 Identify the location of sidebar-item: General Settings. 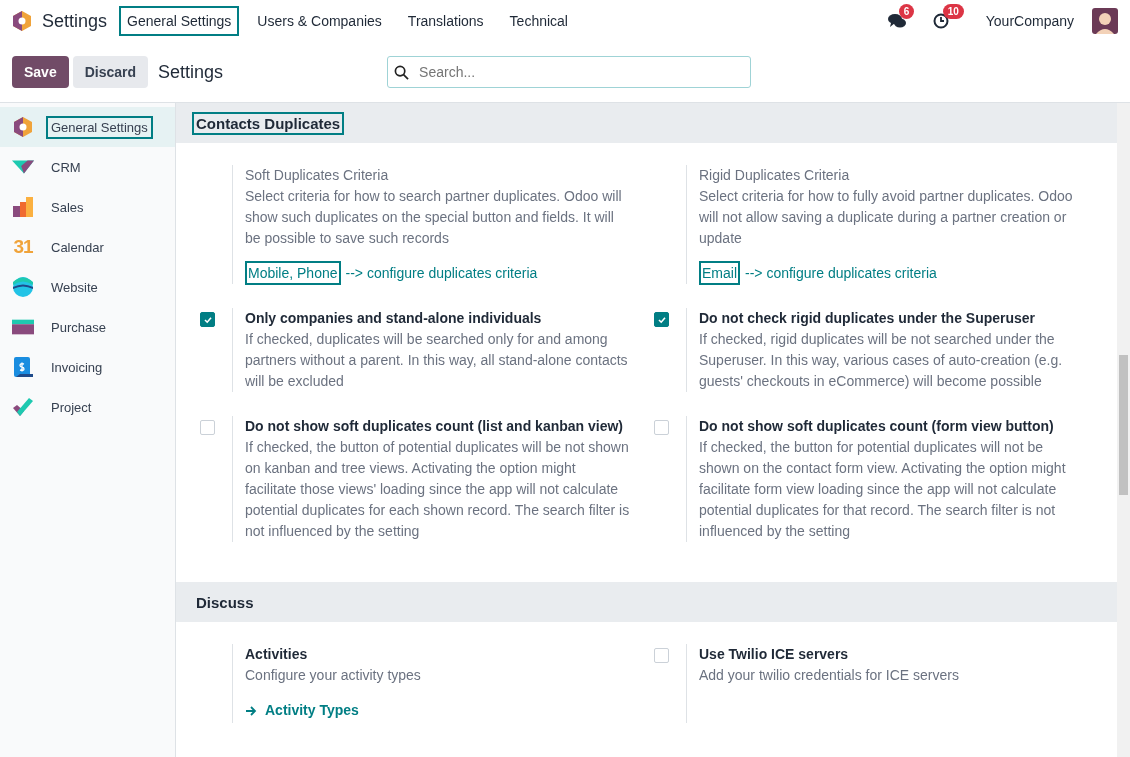
(87, 127).